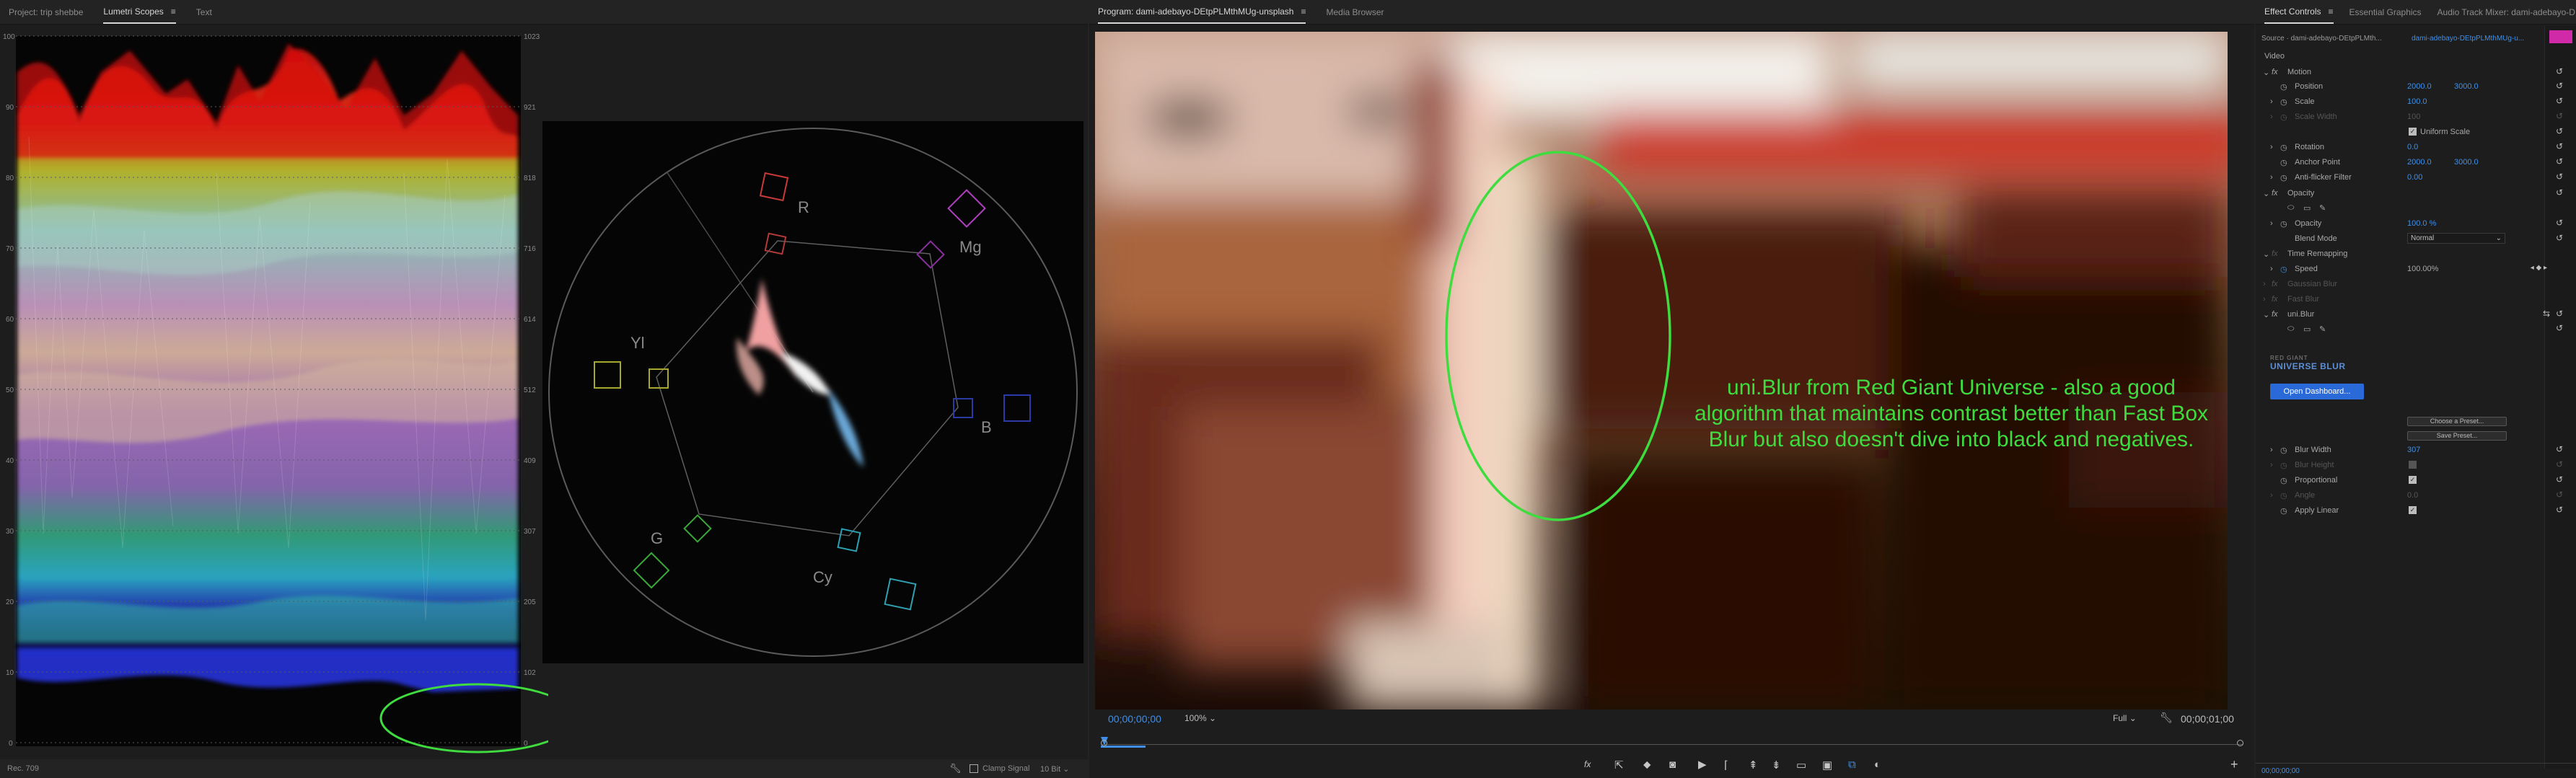  I want to click on add-button-icon: +, so click(2234, 764).